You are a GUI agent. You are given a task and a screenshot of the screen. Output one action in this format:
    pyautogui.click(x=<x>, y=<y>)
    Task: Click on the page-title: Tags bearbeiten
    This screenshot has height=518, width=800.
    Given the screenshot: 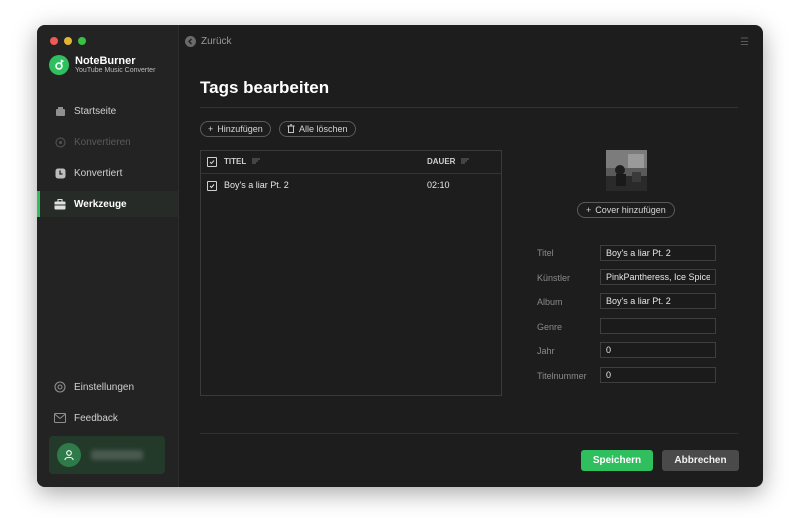 What is the action you would take?
    pyautogui.click(x=265, y=87)
    